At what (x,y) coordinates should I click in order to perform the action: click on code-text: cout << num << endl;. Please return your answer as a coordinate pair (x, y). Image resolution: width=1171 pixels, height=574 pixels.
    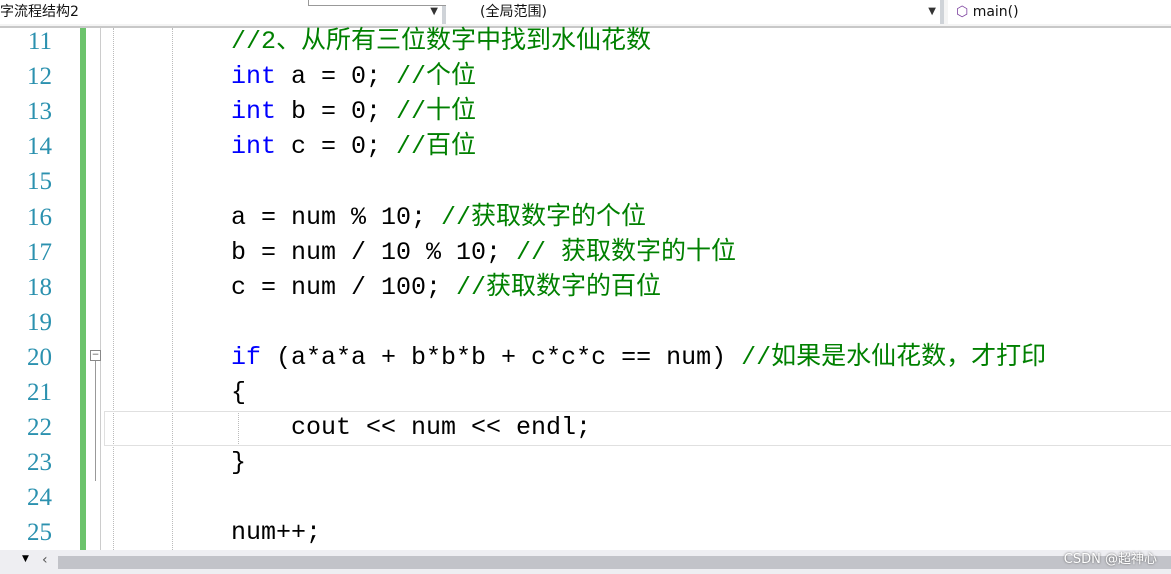
    Looking at the image, I should click on (411, 428).